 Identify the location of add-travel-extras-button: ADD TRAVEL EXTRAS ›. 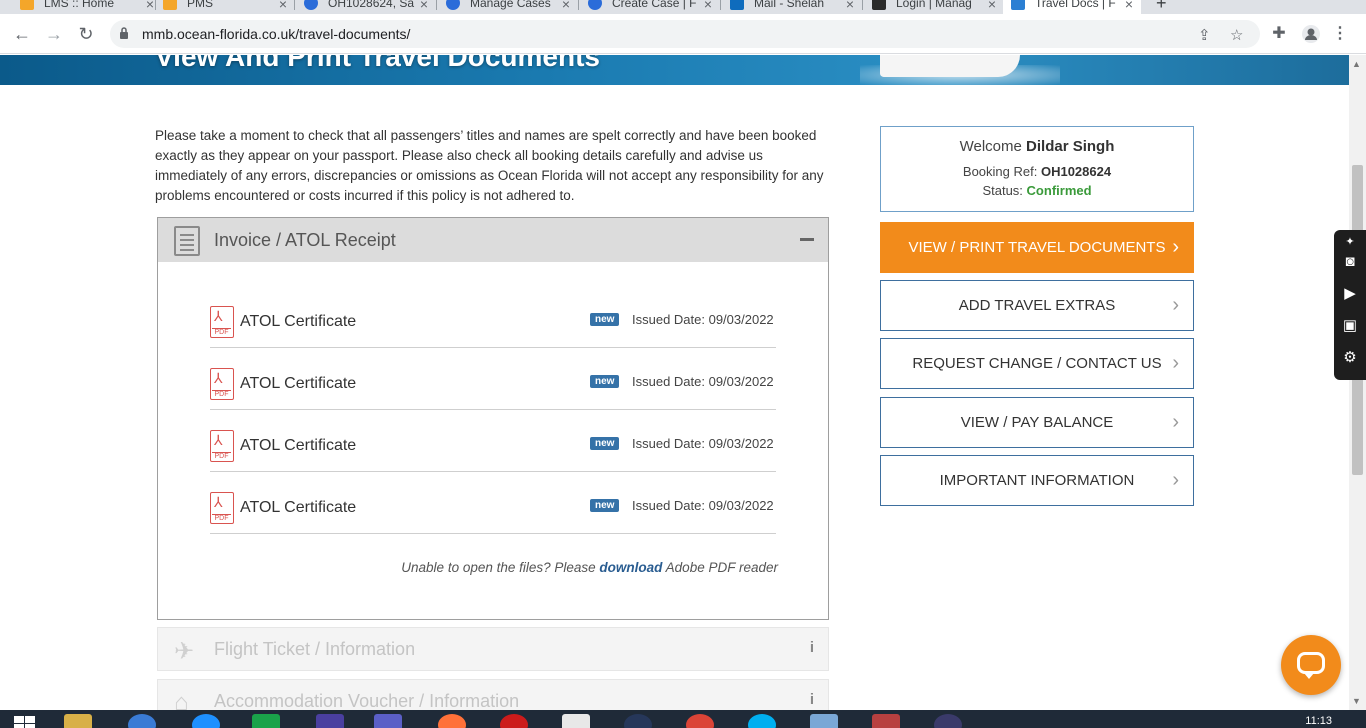
(1037, 305).